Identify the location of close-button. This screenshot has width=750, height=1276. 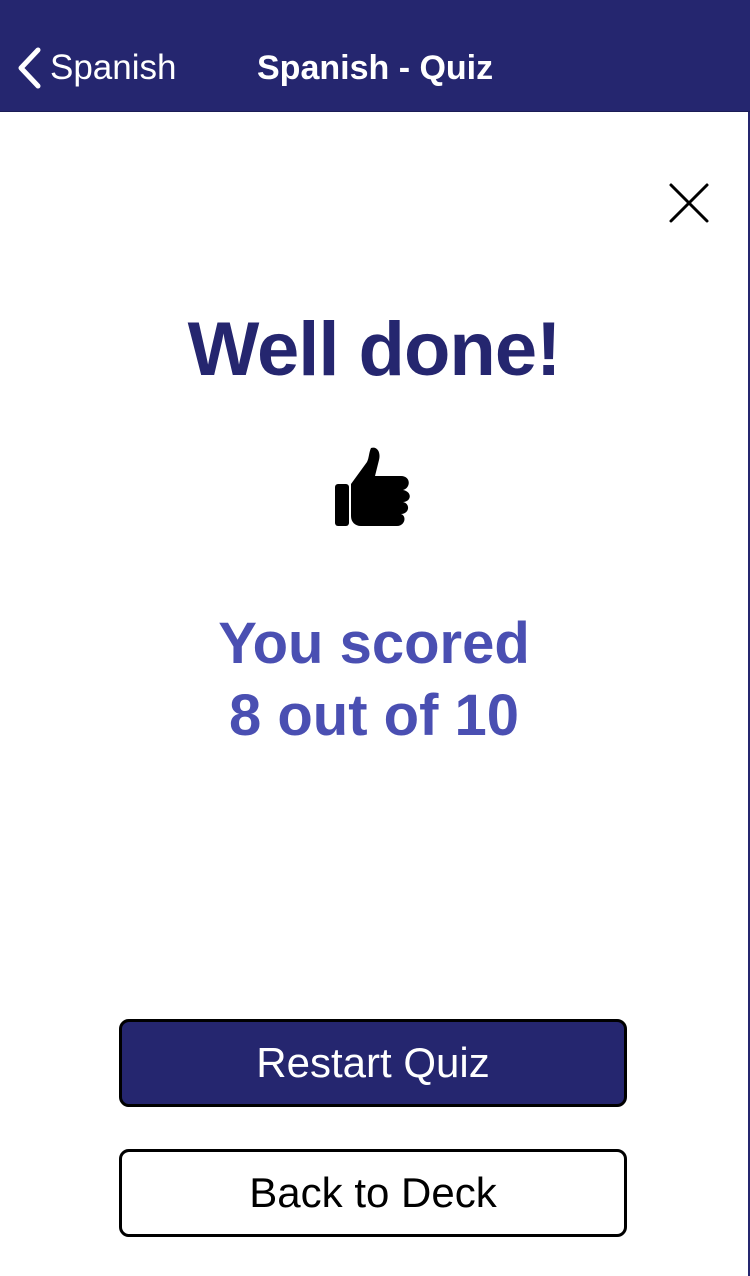
(689, 203).